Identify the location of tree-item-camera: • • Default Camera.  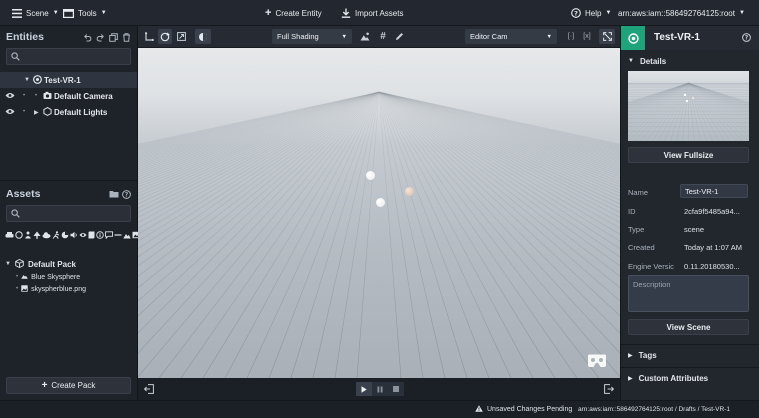
(68, 96).